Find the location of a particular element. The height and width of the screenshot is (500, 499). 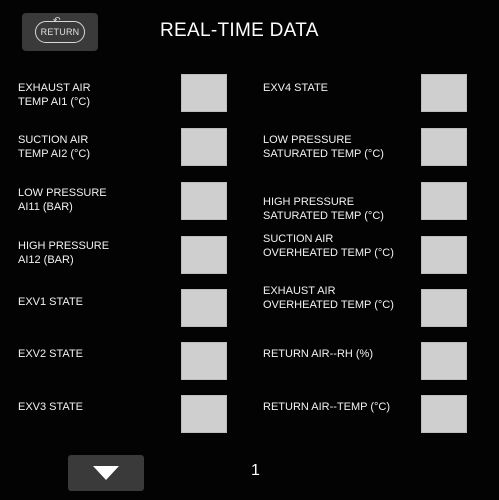

param-label-exhaust-air-overheated-temp: EXHAUST AIR OVERHEATED TEMP (°C) is located at coordinates (328, 298).